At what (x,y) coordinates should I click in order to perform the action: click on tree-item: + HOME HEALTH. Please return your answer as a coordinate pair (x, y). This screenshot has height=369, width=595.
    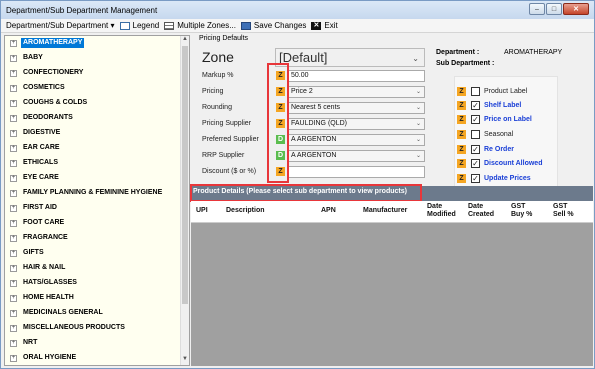
    Looking at the image, I should click on (40, 298).